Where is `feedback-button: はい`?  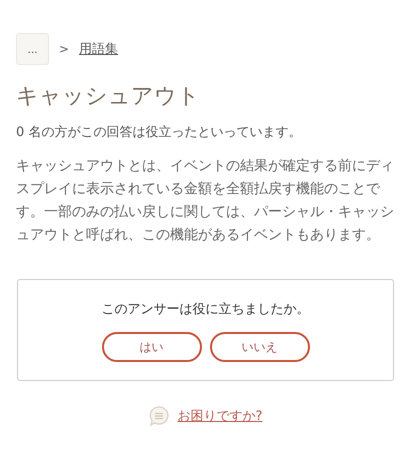 feedback-button: はい is located at coordinates (152, 347).